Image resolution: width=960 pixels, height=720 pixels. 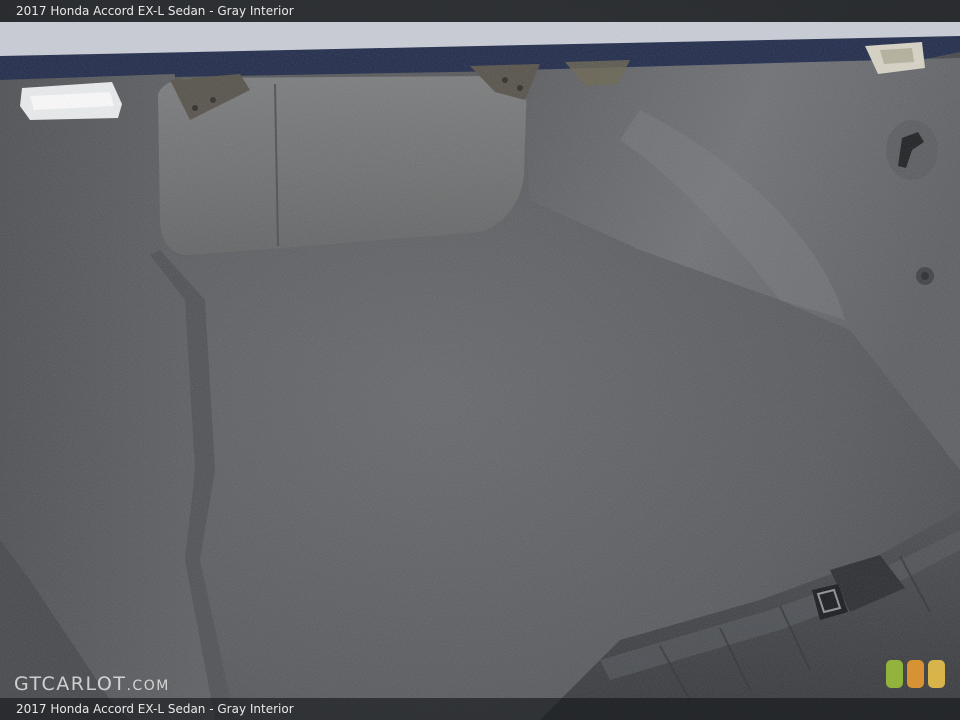 I want to click on gtcarlot-logo-icon, so click(x=915, y=674).